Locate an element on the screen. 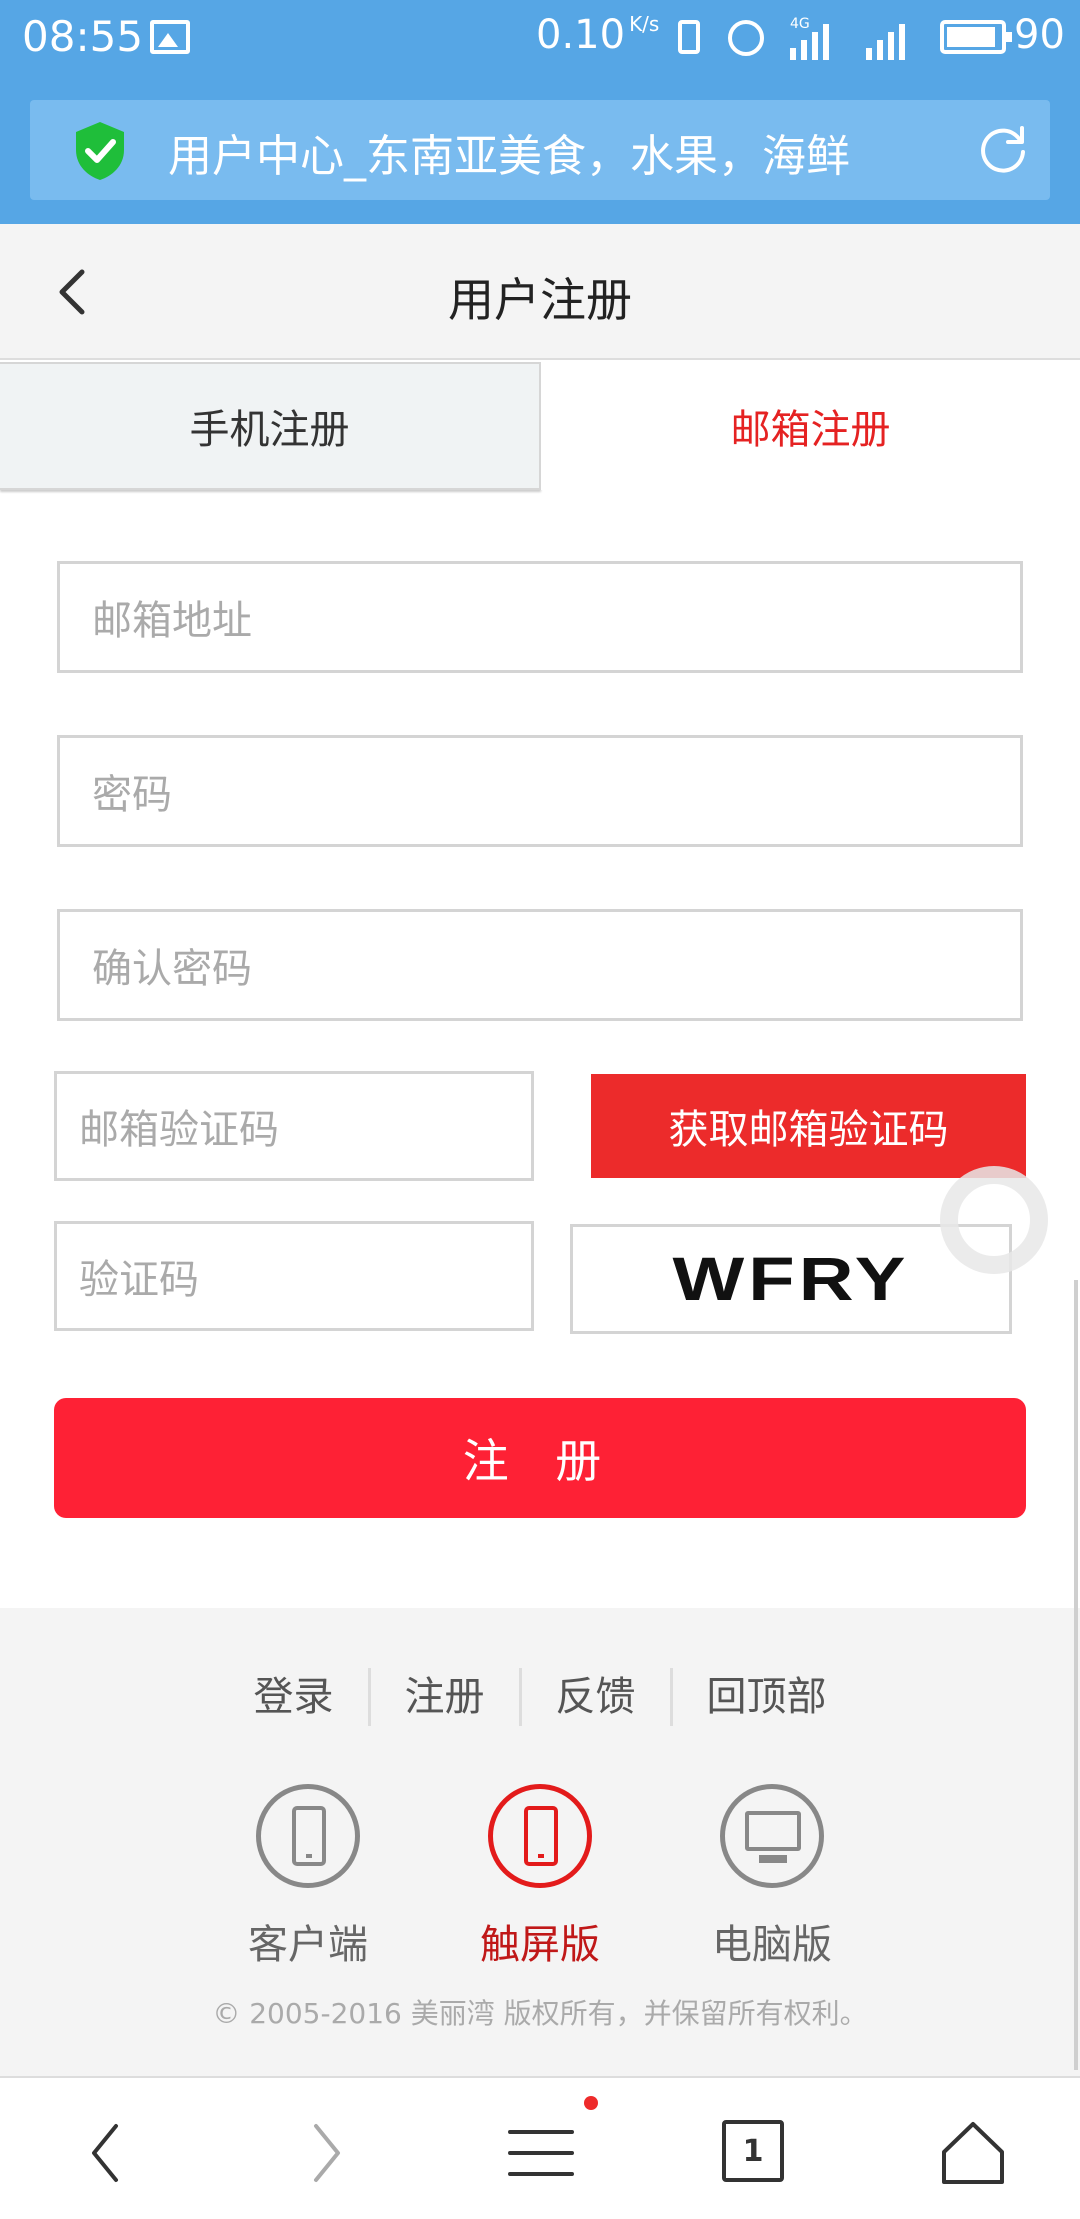 The image size is (1080, 2219). vibrate-icon is located at coordinates (689, 37).